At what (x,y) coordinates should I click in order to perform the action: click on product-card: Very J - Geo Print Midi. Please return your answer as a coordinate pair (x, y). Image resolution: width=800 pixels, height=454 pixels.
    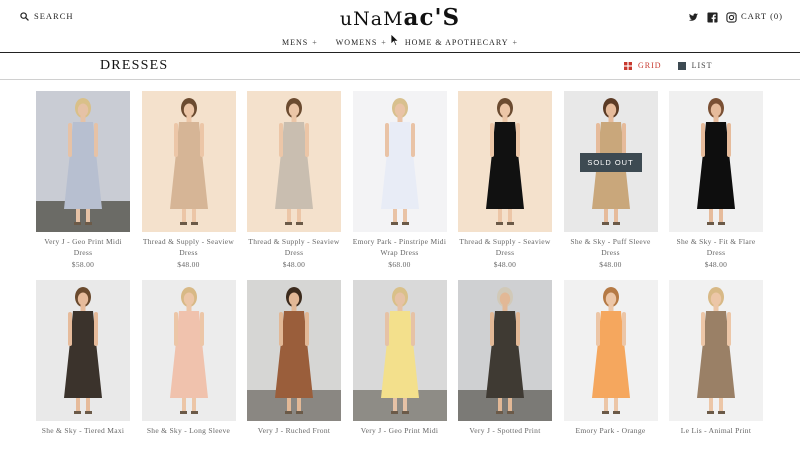
    Looking at the image, I should click on (399, 358).